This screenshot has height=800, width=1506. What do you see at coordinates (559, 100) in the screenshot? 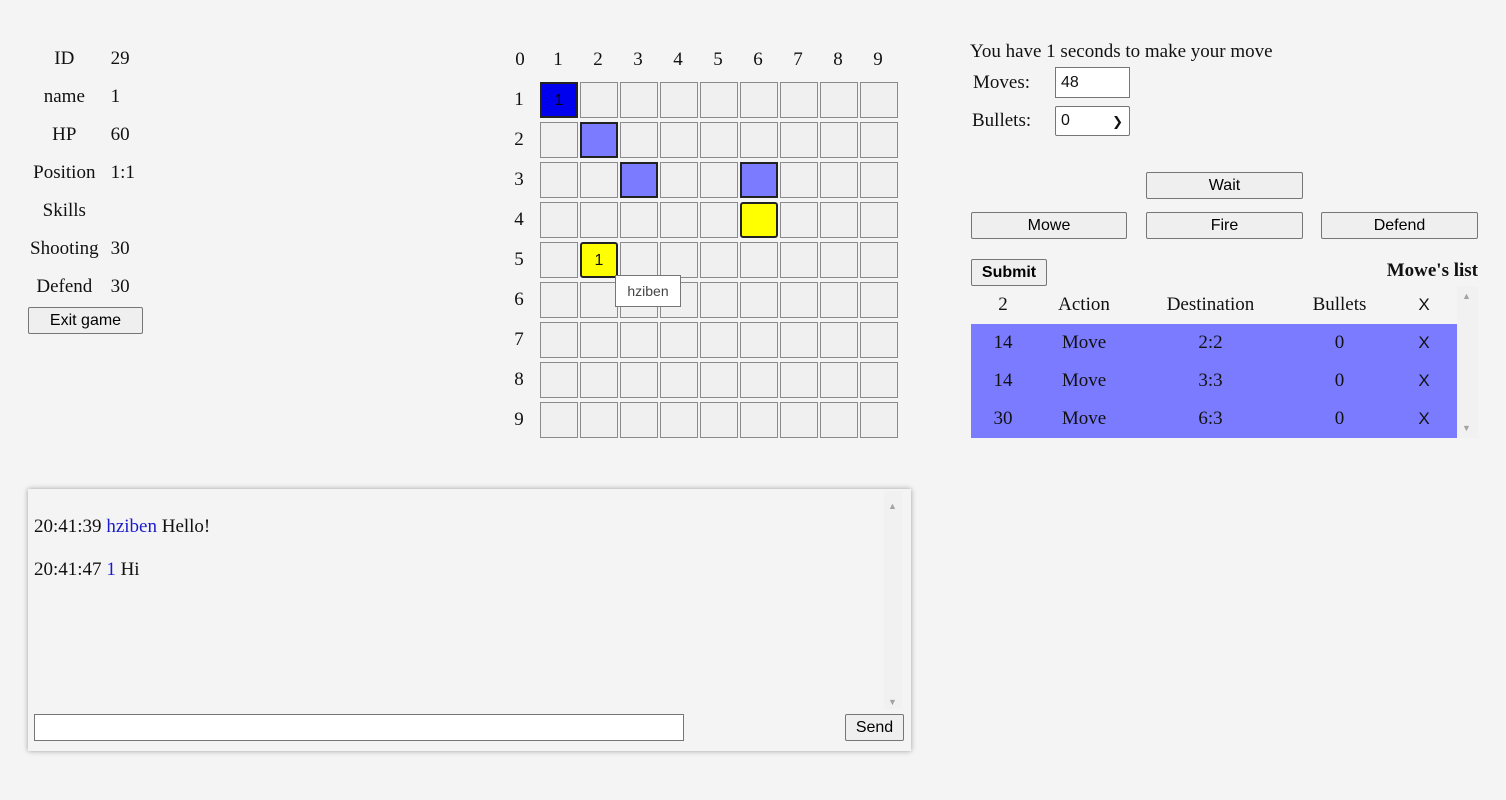
I see `board-cell-self: 1` at bounding box center [559, 100].